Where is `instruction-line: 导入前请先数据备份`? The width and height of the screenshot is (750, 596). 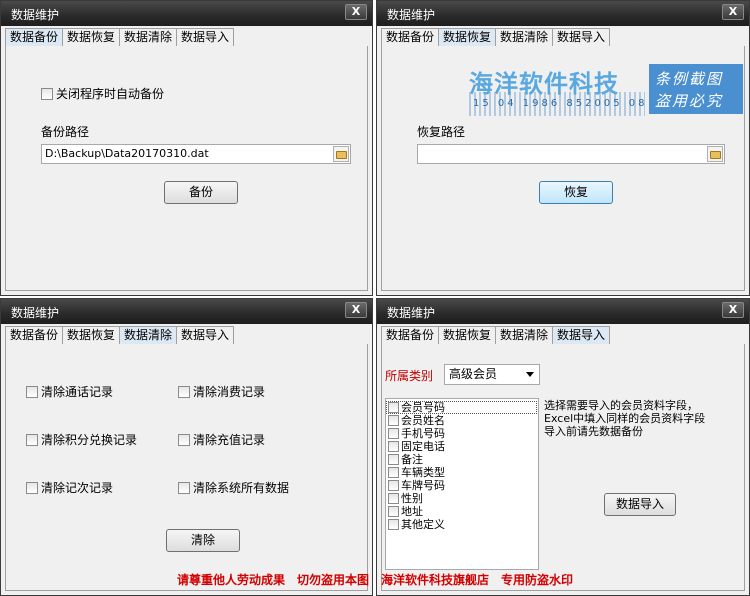
instruction-line: 导入前请先数据备份 is located at coordinates (593, 431).